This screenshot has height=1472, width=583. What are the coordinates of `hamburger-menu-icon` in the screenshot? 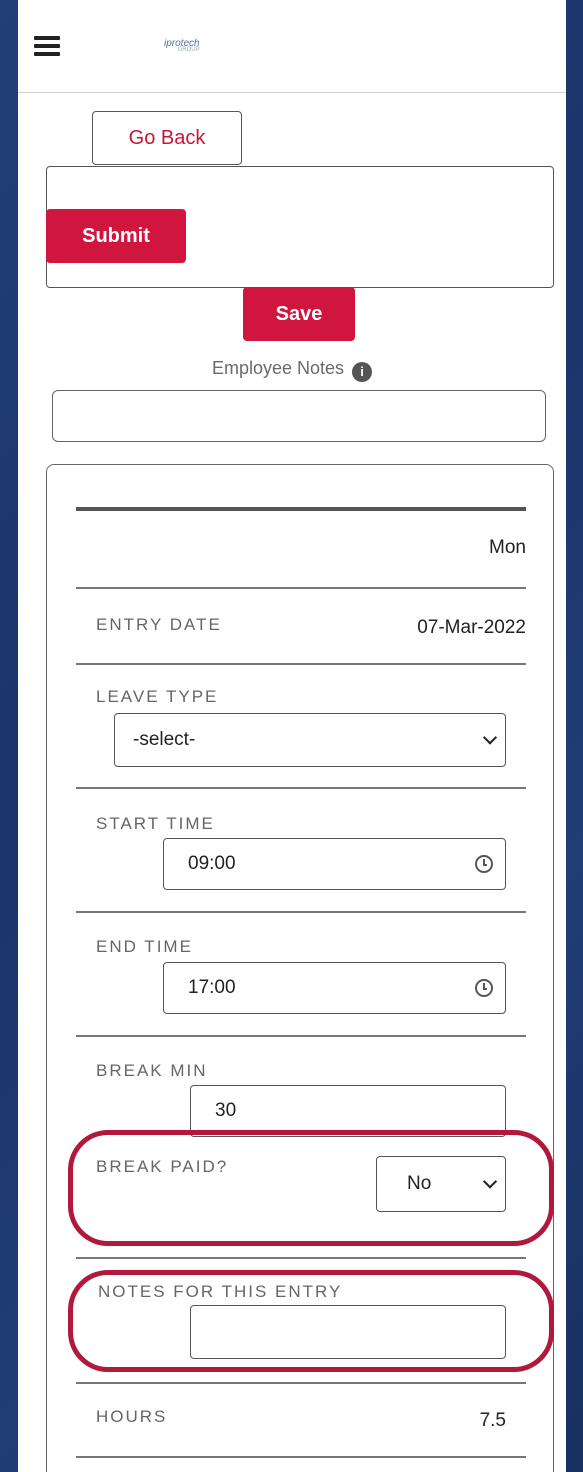 It's located at (47, 46).